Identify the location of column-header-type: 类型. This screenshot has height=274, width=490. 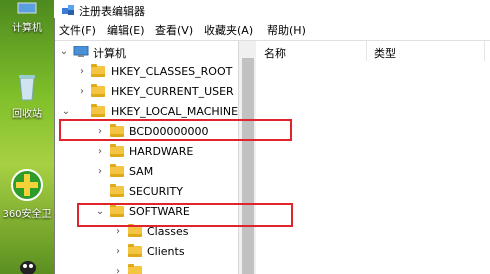
(385, 53).